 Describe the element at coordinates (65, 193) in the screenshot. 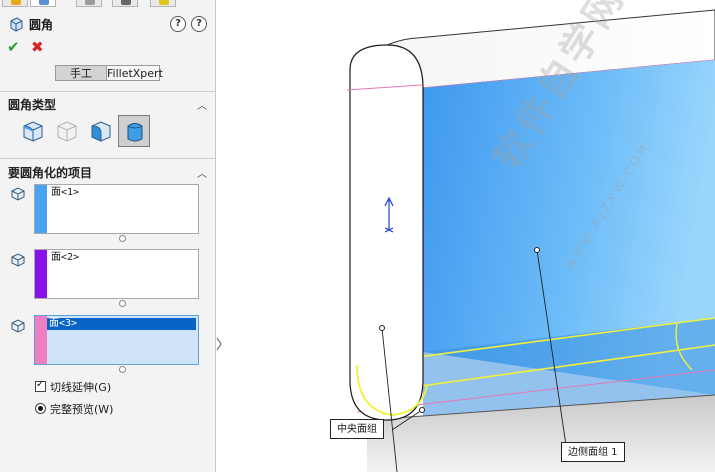

I see `list-item: 面<1>` at that location.